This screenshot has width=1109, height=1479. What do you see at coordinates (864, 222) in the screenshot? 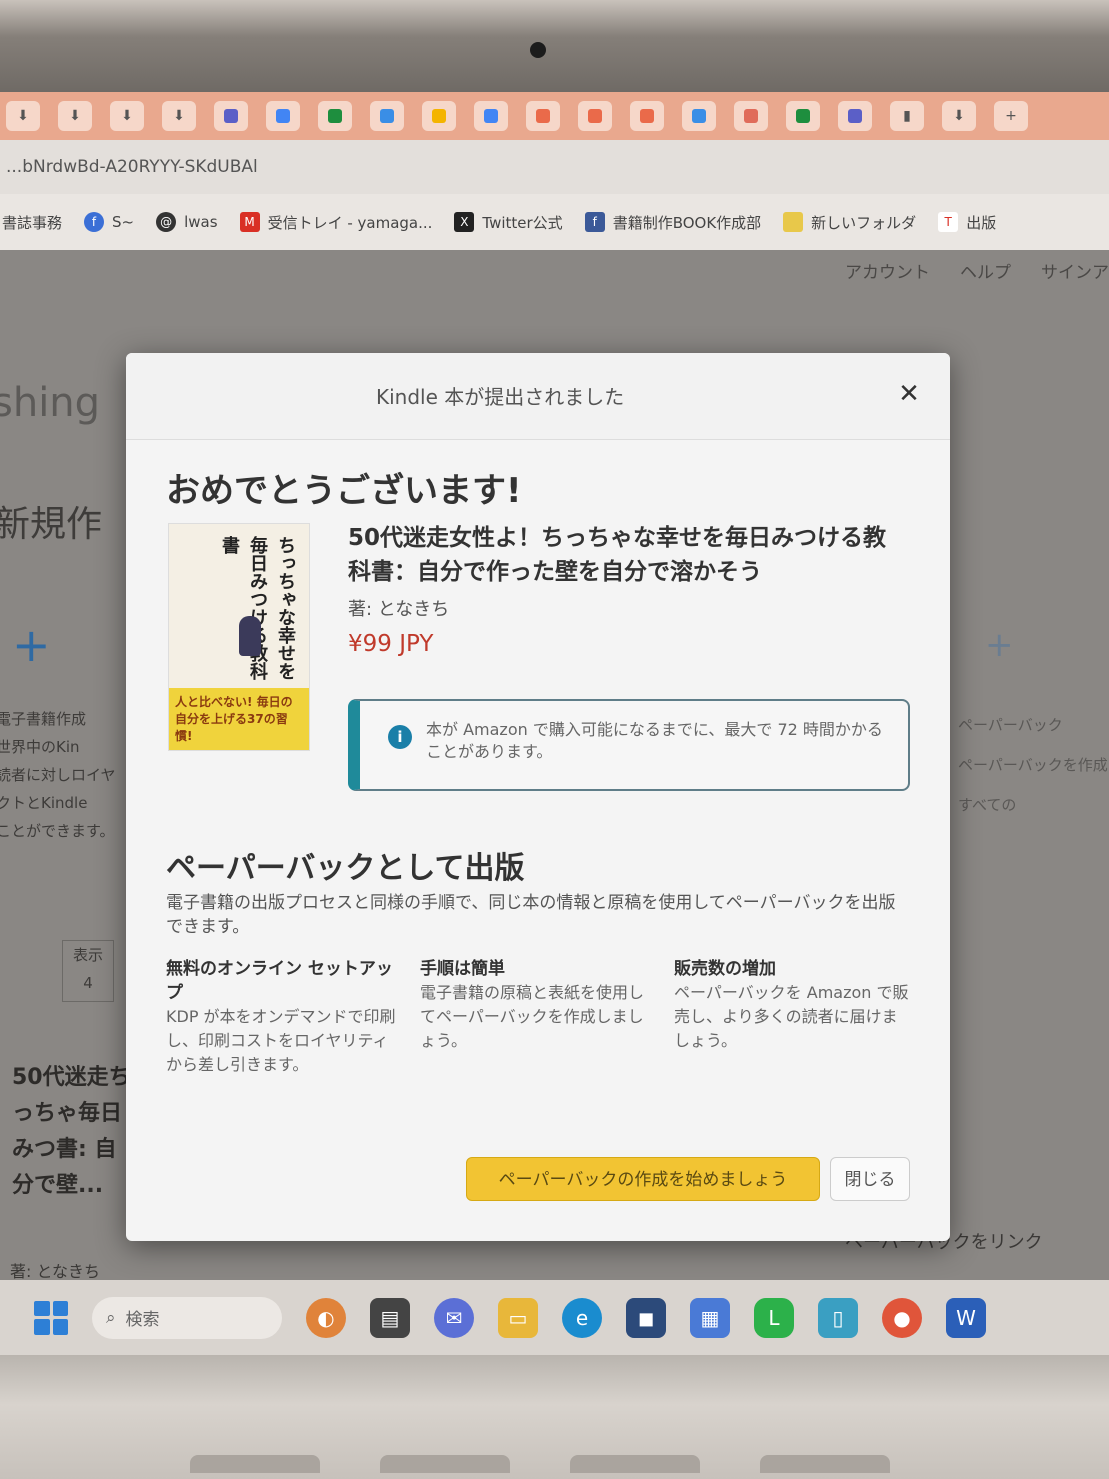
I see `bookmark-label: 新しいフォルダ` at bounding box center [864, 222].